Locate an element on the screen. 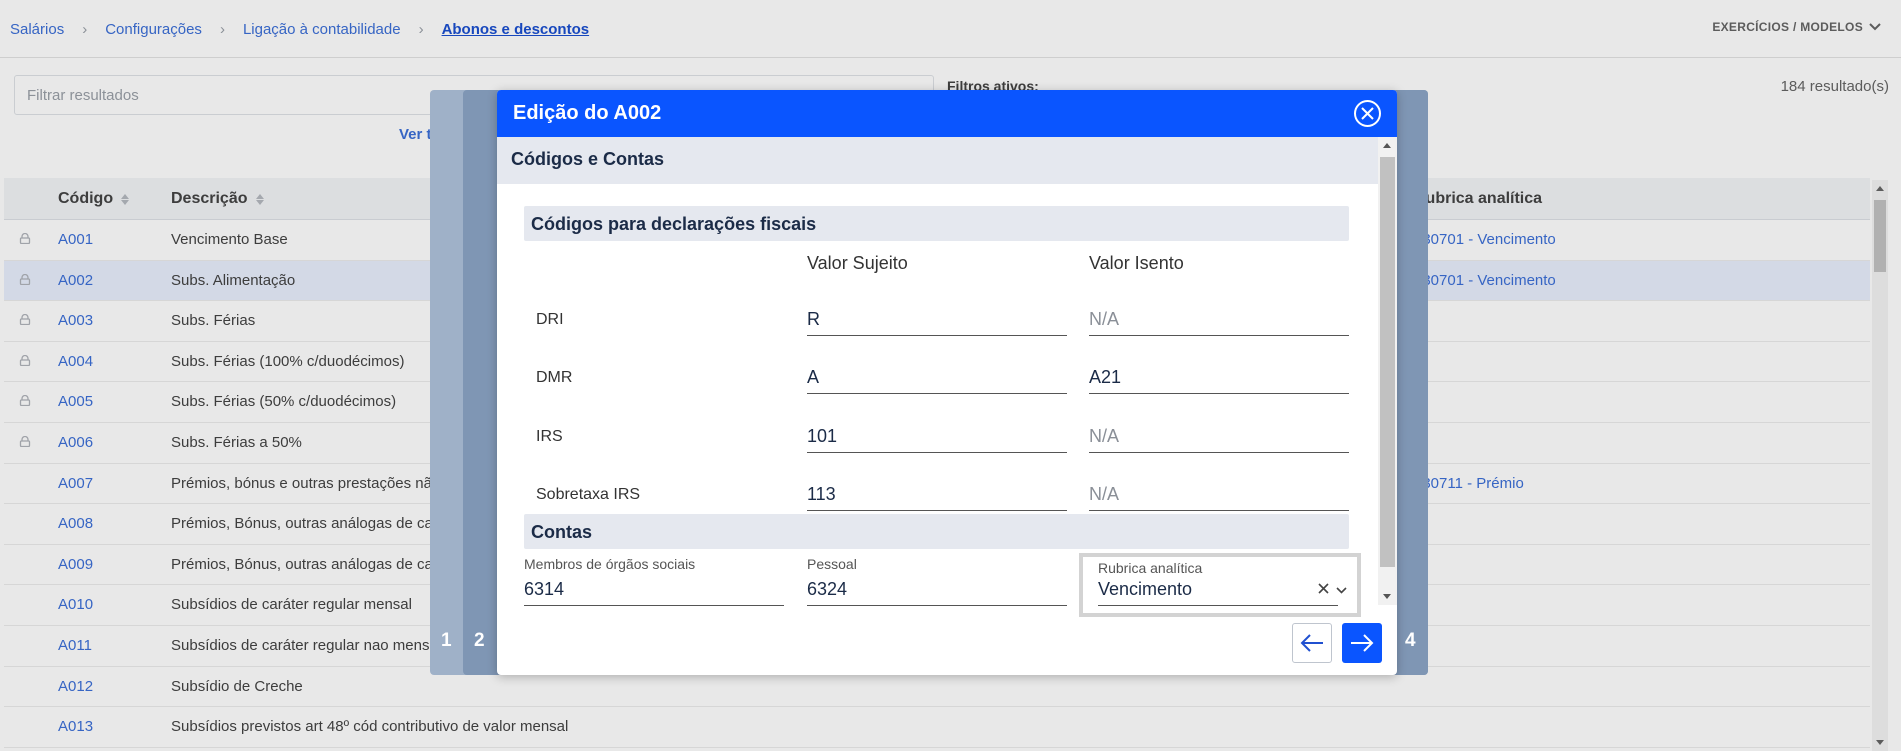 This screenshot has width=1901, height=751. fiscal-codes-header: Códigos para declarações fiscais is located at coordinates (936, 223).